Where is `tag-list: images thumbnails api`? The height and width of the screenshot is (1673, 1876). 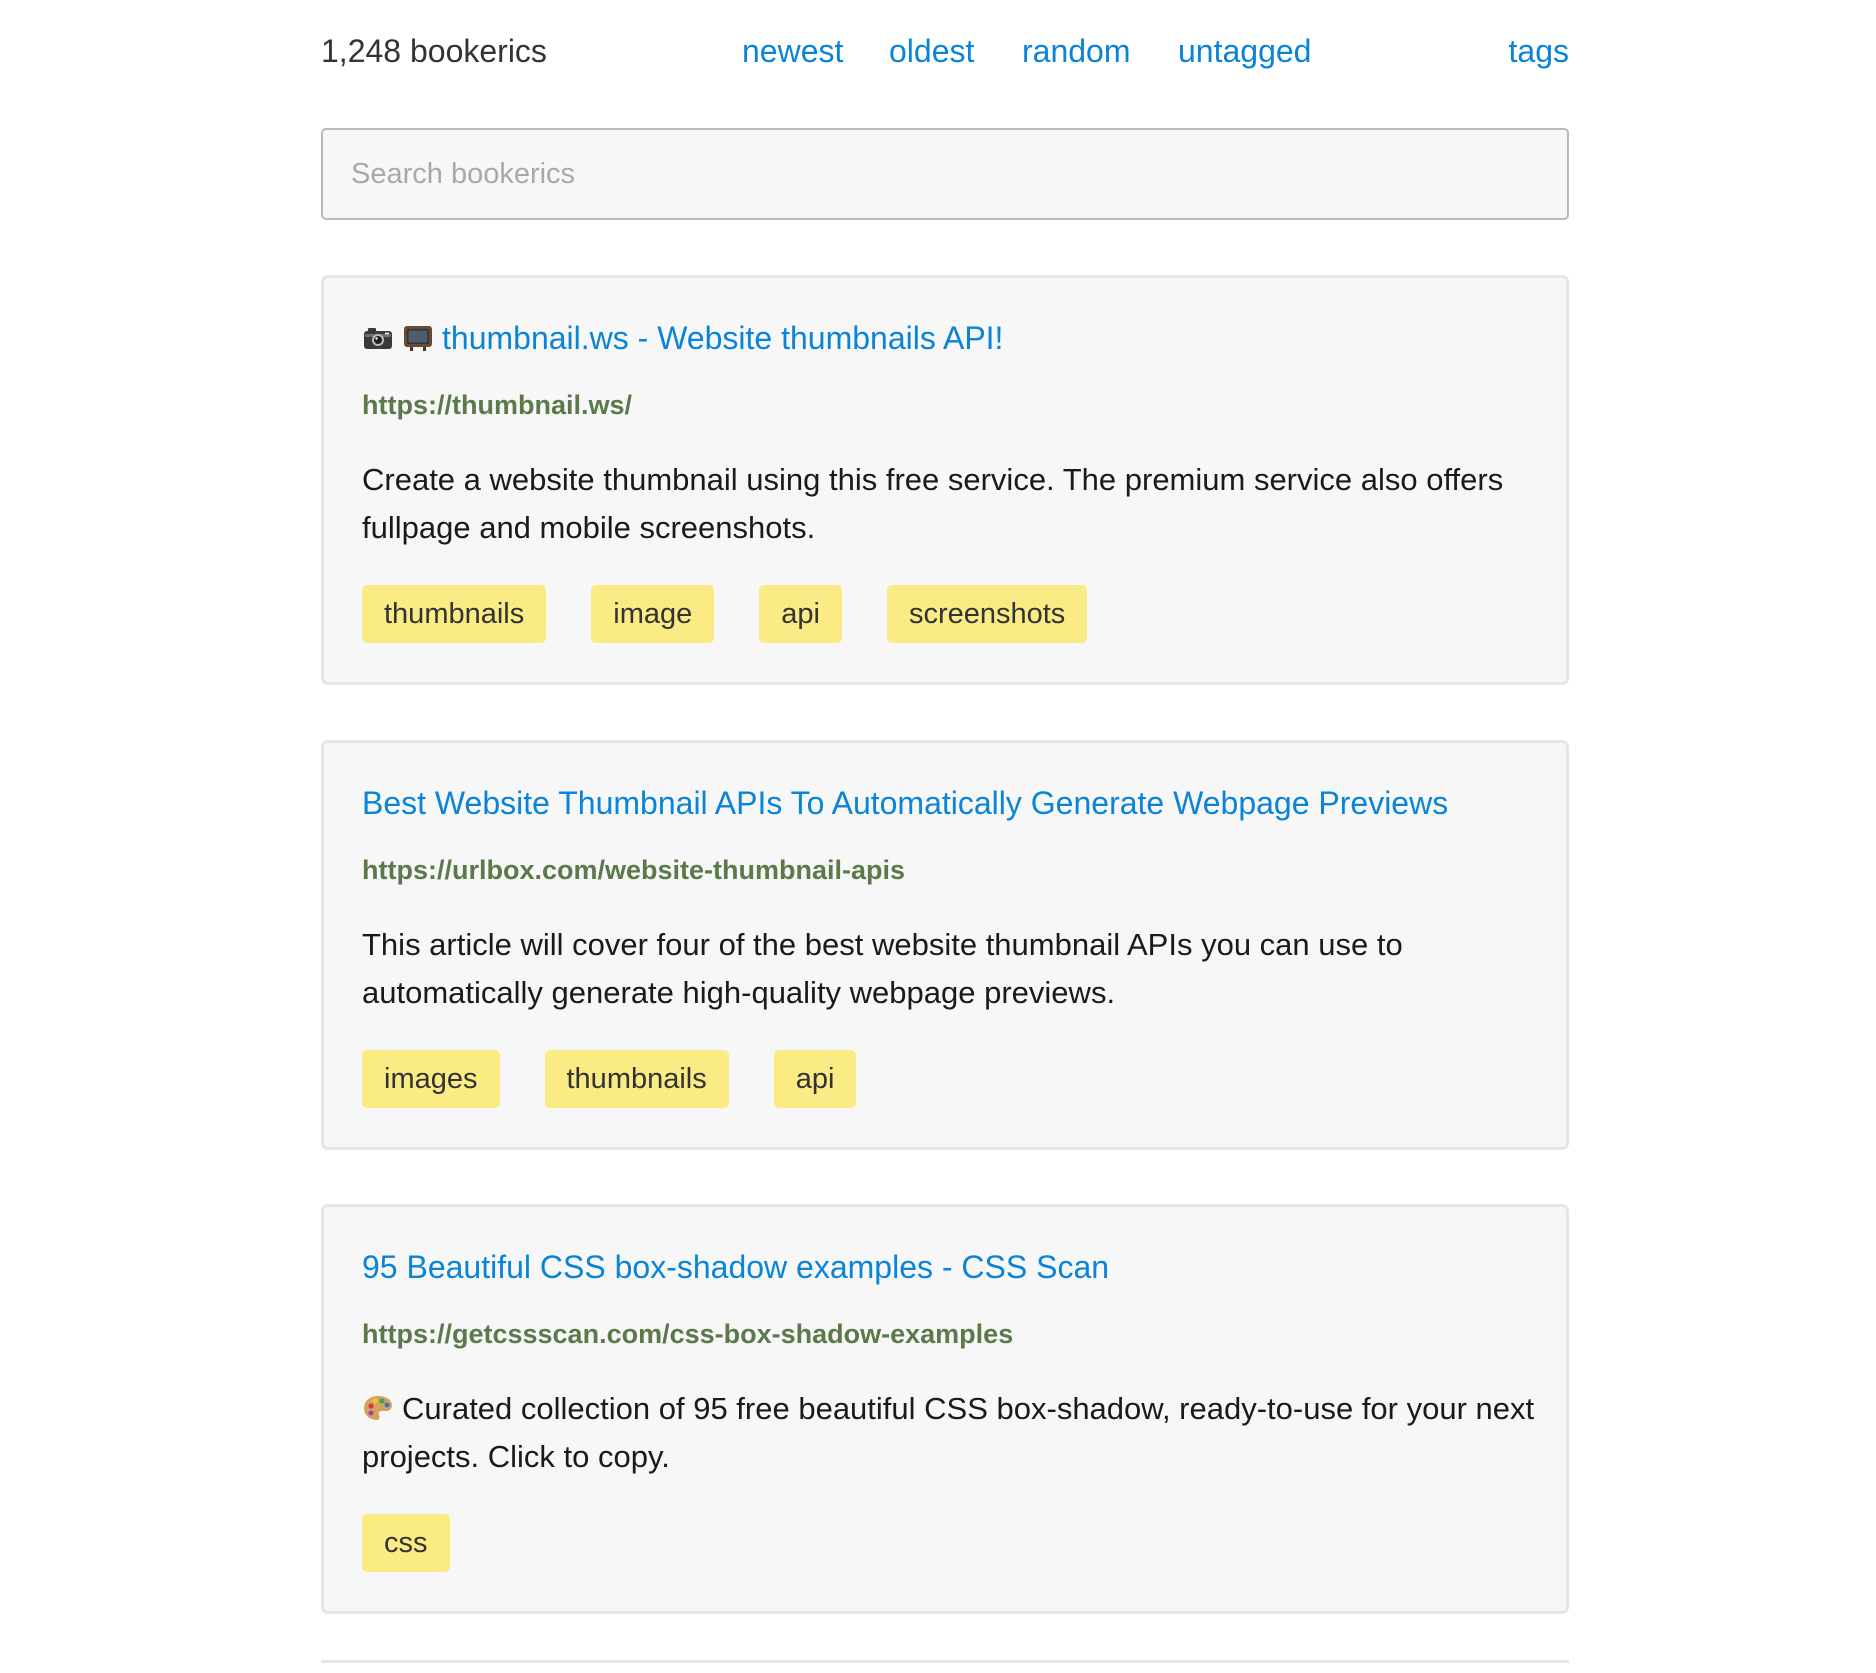 tag-list: images thumbnails api is located at coordinates (609, 1079).